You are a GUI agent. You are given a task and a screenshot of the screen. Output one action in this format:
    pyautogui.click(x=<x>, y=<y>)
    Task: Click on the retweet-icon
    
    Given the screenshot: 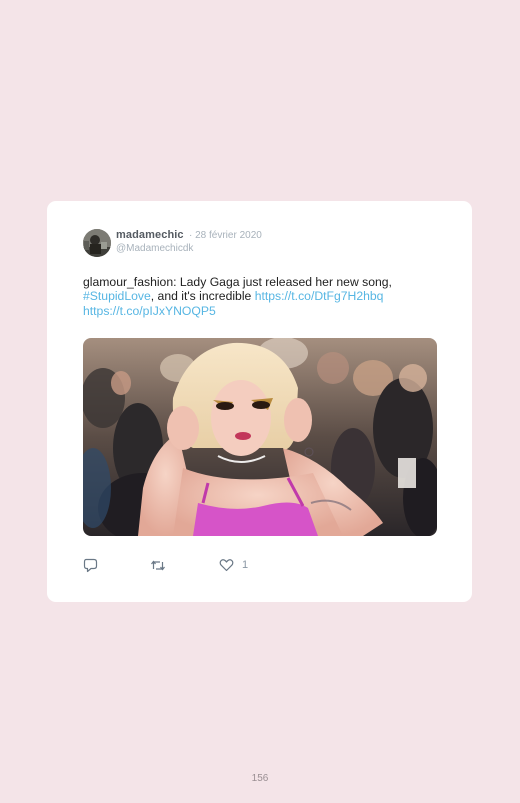 What is the action you would take?
    pyautogui.click(x=158, y=565)
    